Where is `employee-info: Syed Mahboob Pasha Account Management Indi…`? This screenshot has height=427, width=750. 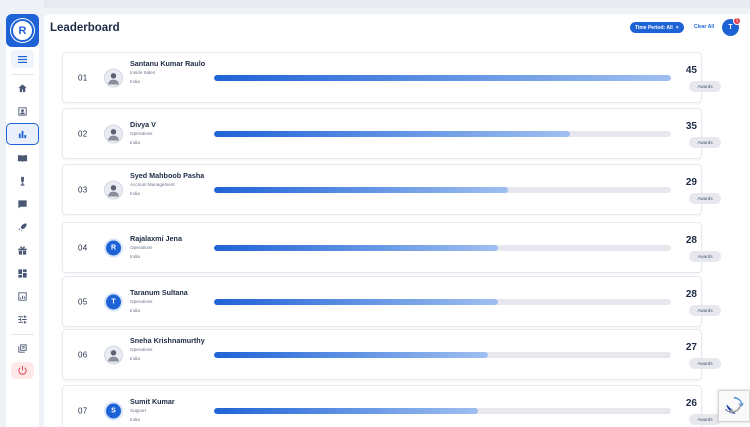 employee-info: Syed Mahboob Pasha Account Management Indi… is located at coordinates (169, 184).